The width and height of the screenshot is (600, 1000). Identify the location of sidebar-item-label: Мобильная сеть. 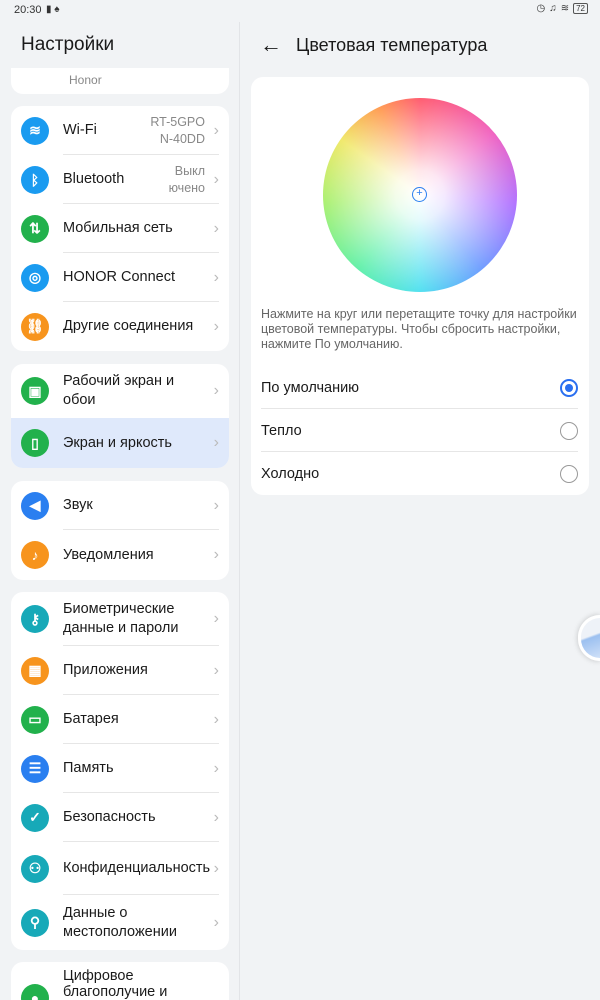
(118, 228).